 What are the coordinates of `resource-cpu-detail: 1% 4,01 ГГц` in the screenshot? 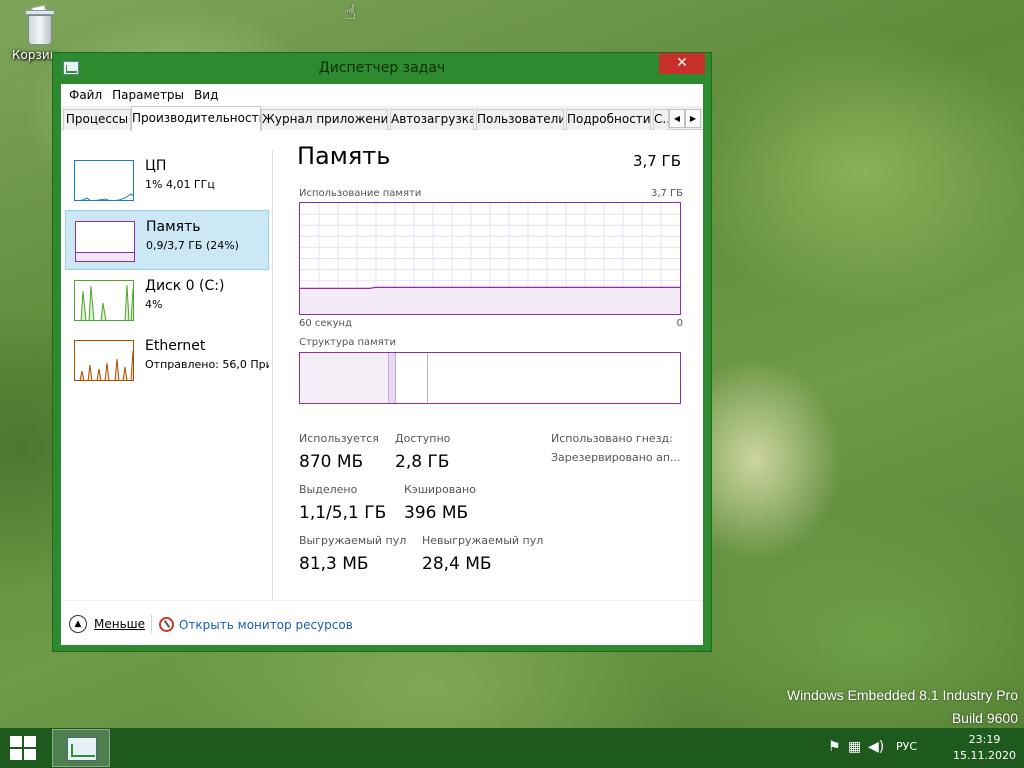 It's located at (180, 184).